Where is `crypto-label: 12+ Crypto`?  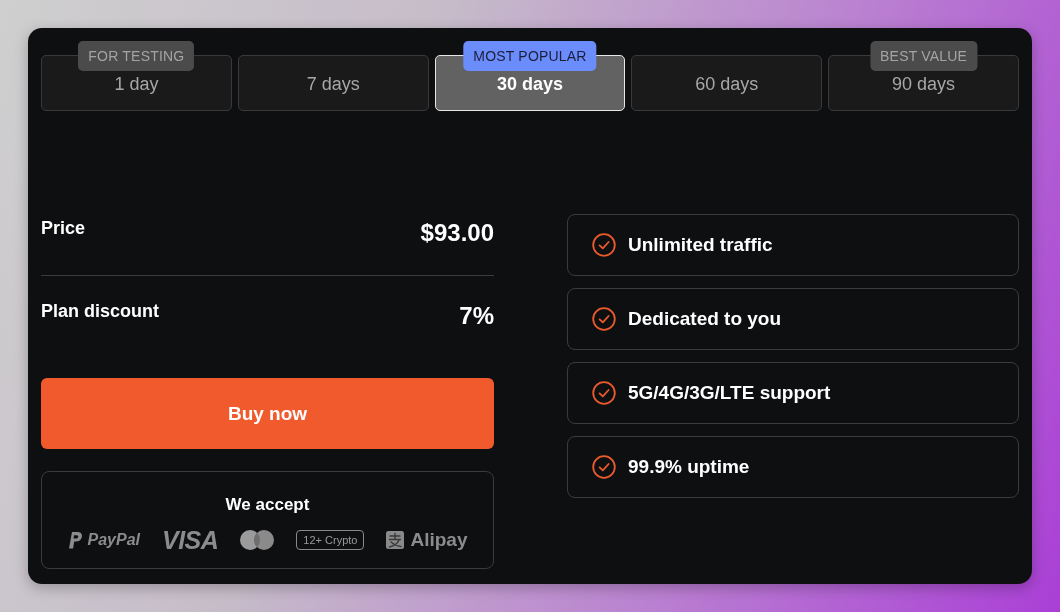
crypto-label: 12+ Crypto is located at coordinates (330, 540).